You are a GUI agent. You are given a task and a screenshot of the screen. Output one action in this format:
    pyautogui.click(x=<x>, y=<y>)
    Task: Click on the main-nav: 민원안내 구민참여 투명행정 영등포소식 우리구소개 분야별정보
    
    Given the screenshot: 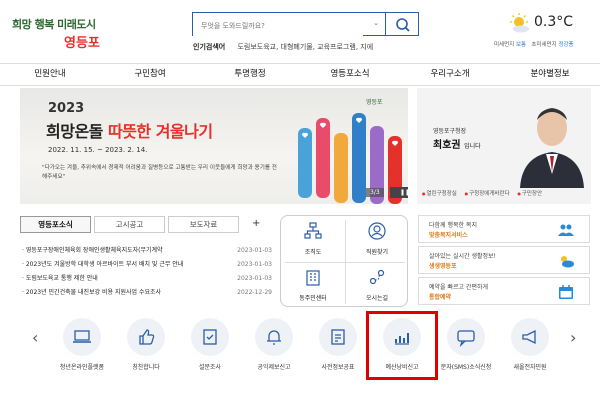 What is the action you would take?
    pyautogui.click(x=300, y=74)
    